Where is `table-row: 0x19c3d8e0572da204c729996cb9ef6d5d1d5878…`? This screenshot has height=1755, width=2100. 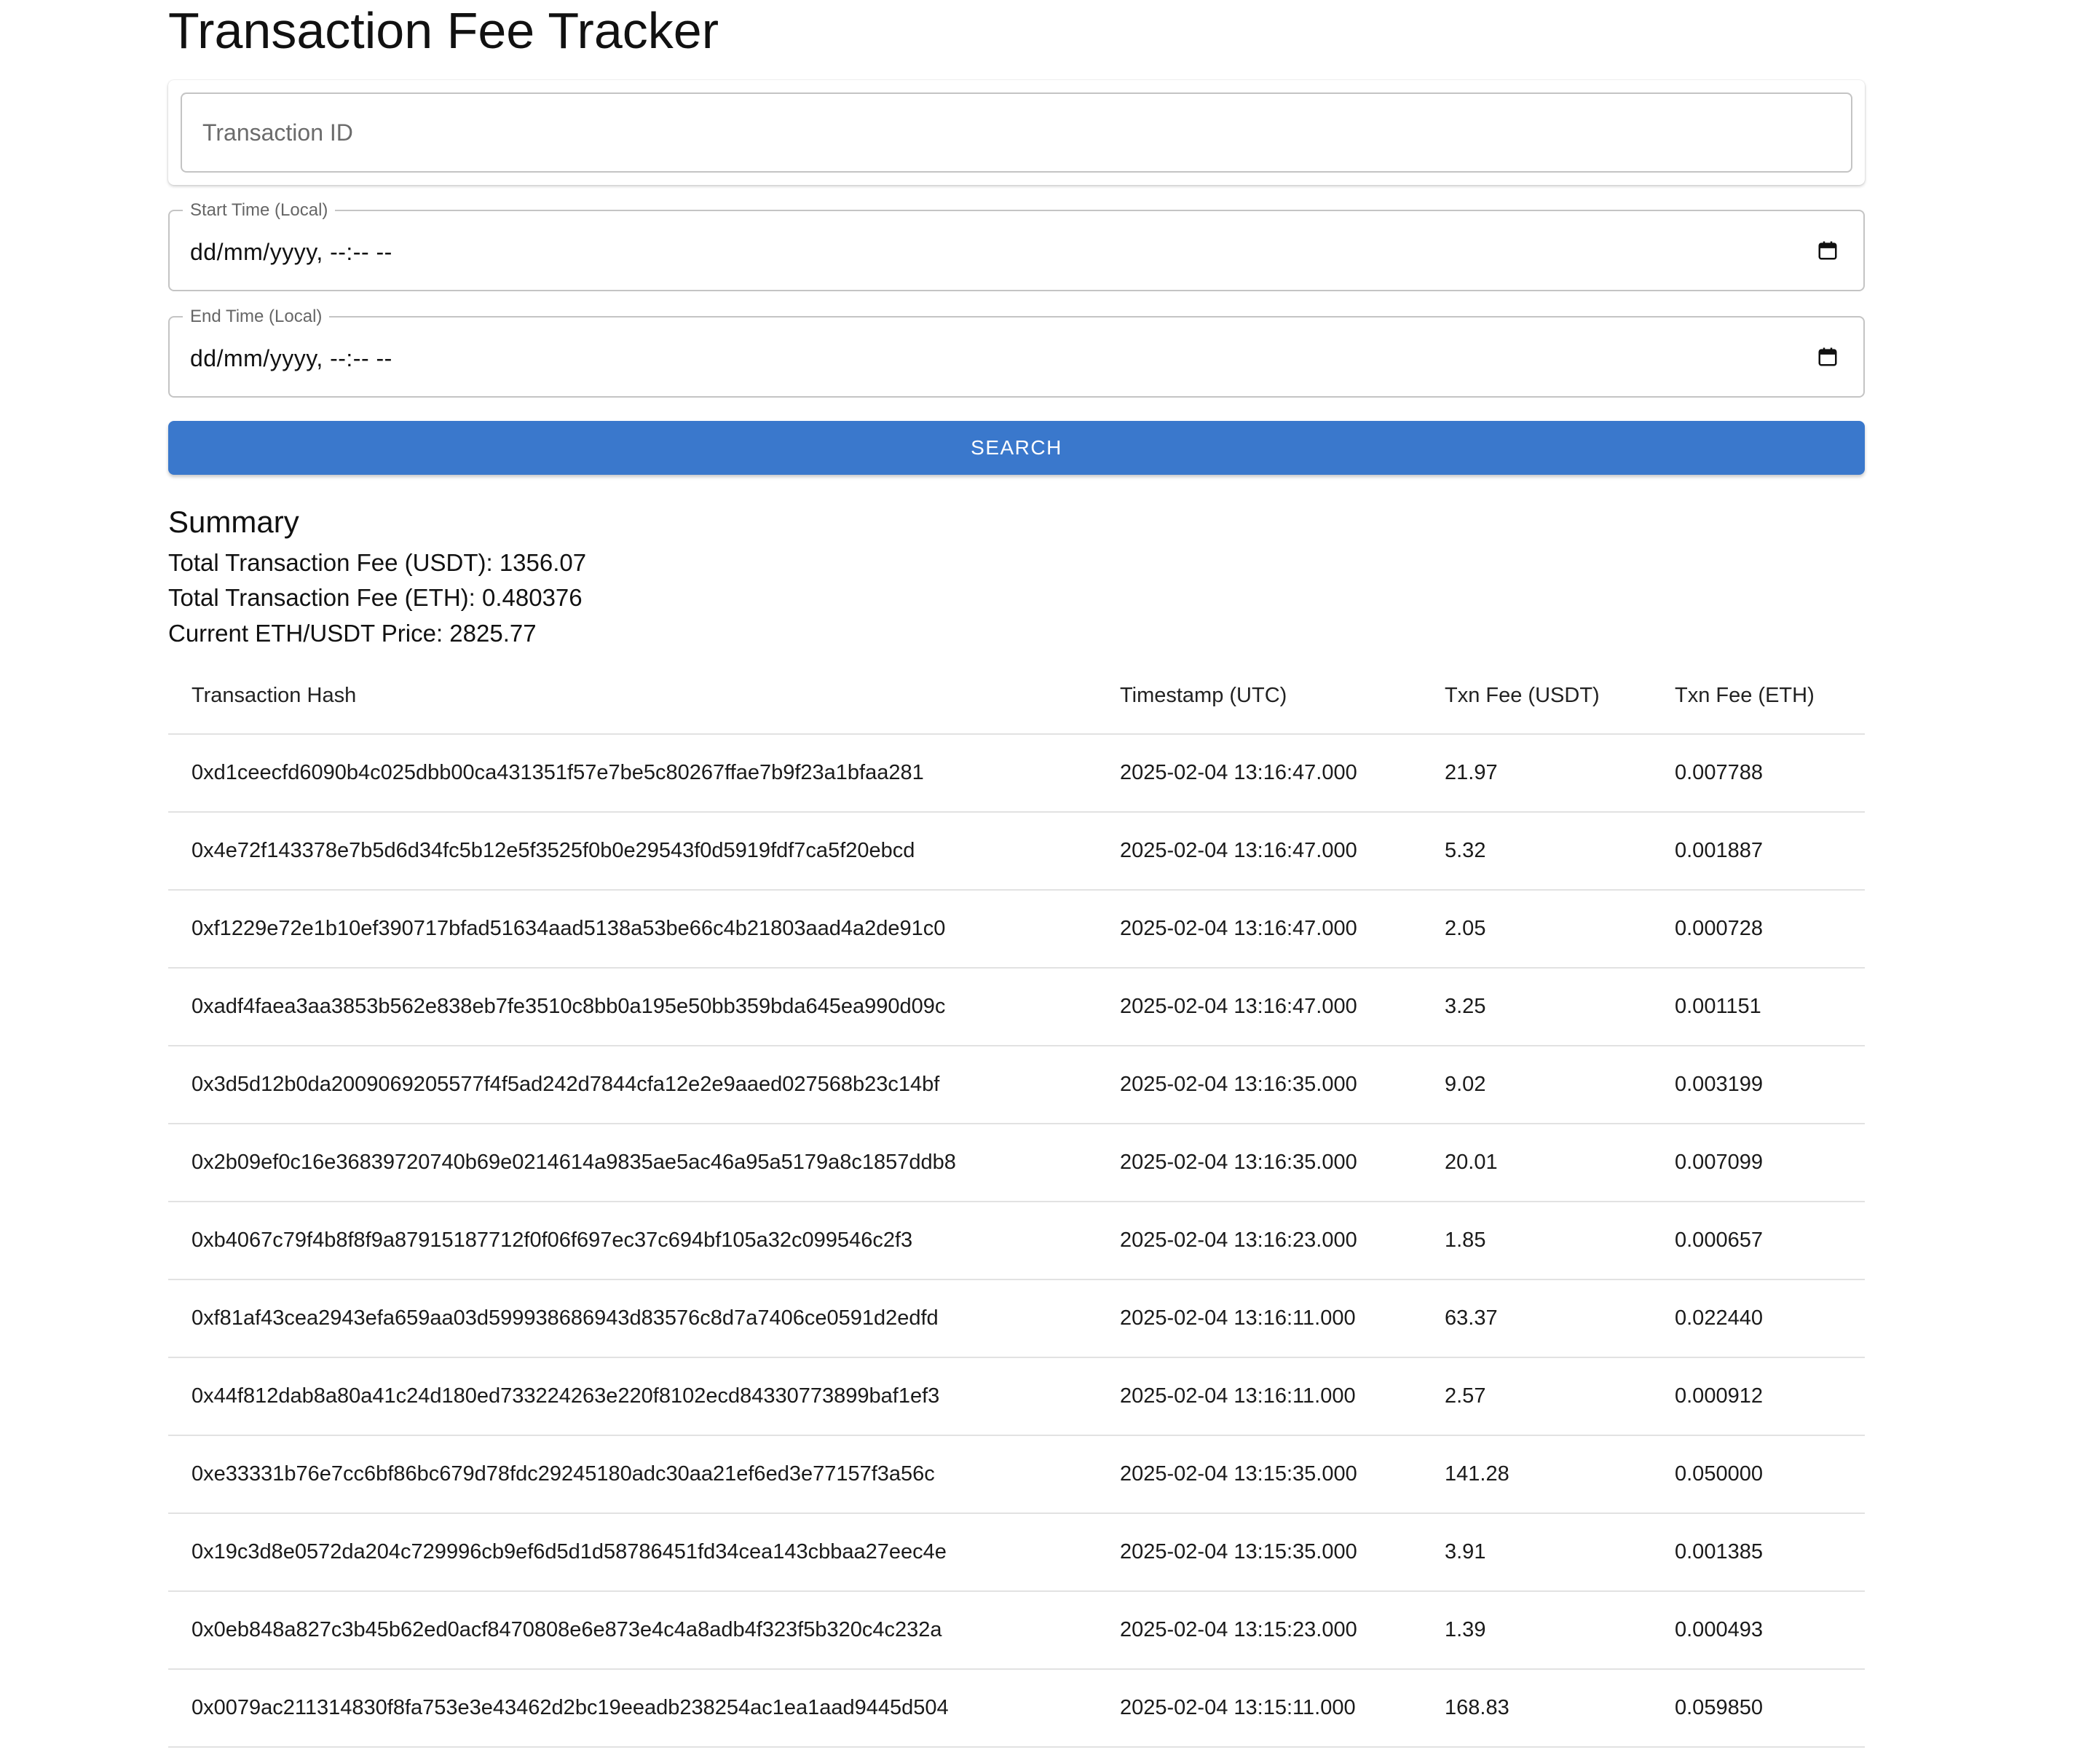 table-row: 0x19c3d8e0572da204c729996cb9ef6d5d1d5878… is located at coordinates (1016, 1552).